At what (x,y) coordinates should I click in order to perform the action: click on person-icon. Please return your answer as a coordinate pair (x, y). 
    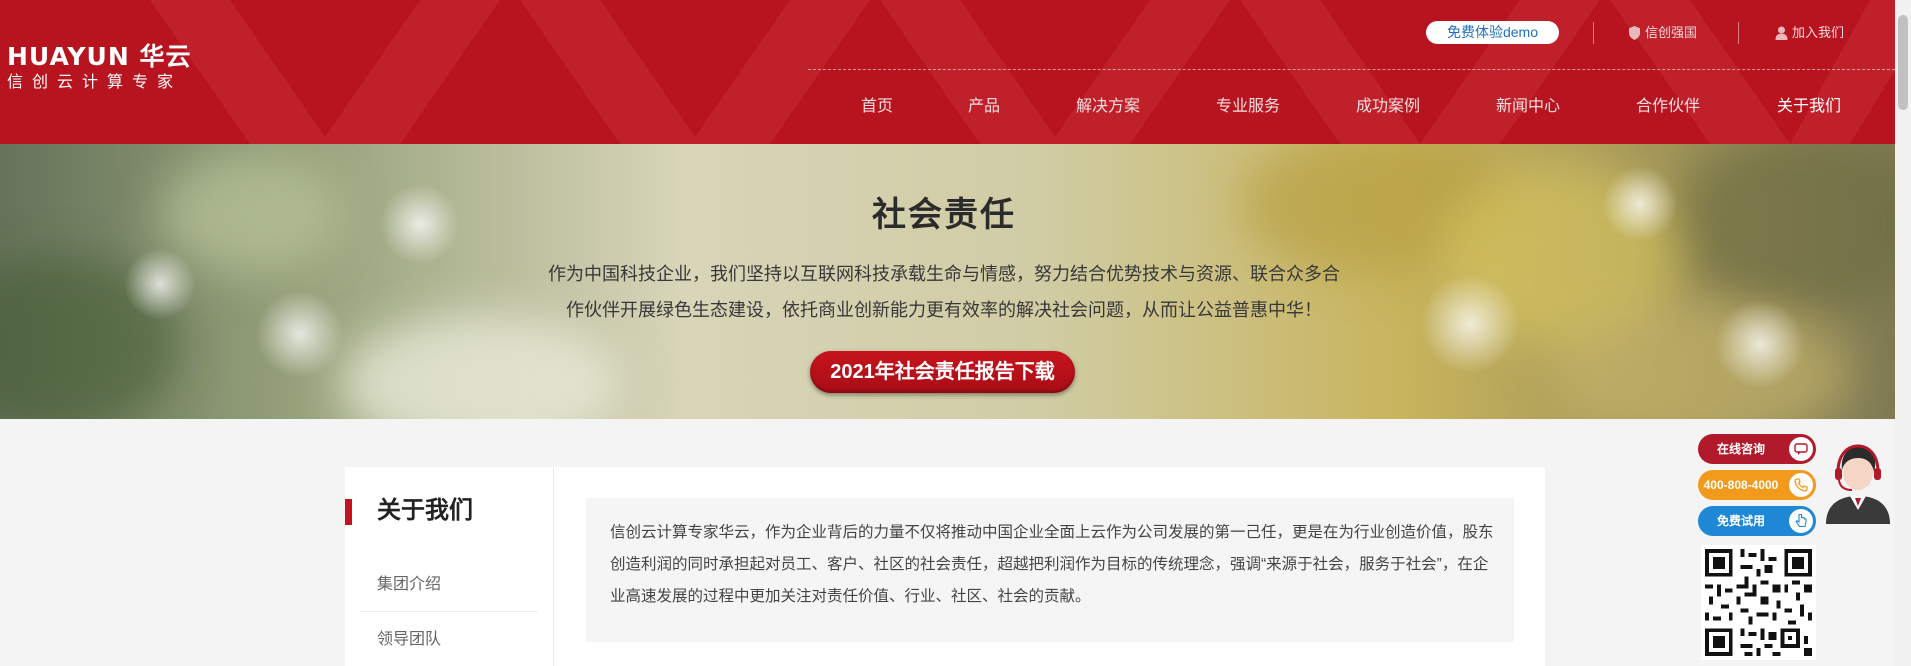
    Looking at the image, I should click on (1781, 33).